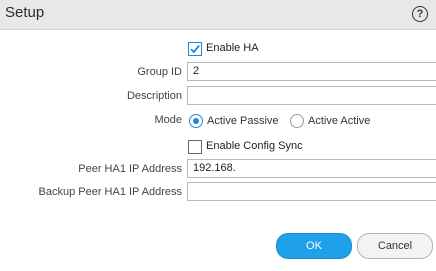 Image resolution: width=436 pixels, height=271 pixels. What do you see at coordinates (314, 246) in the screenshot?
I see `ok-button: OK` at bounding box center [314, 246].